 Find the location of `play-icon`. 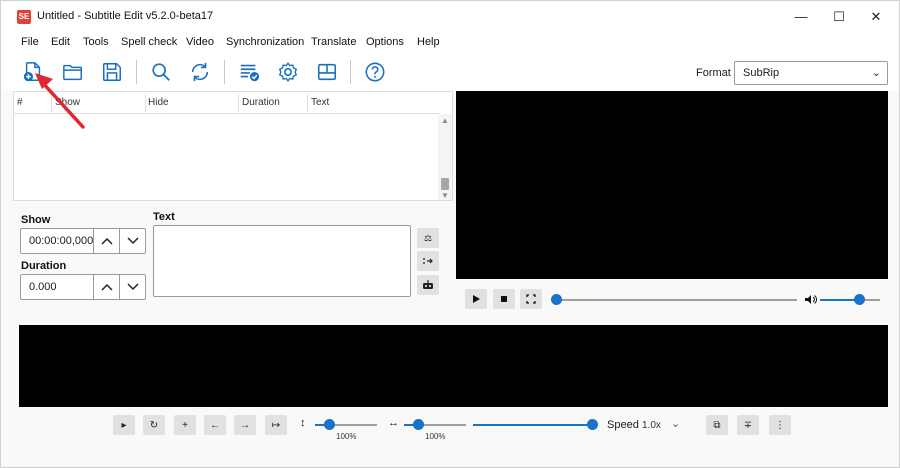

play-icon is located at coordinates (476, 299).